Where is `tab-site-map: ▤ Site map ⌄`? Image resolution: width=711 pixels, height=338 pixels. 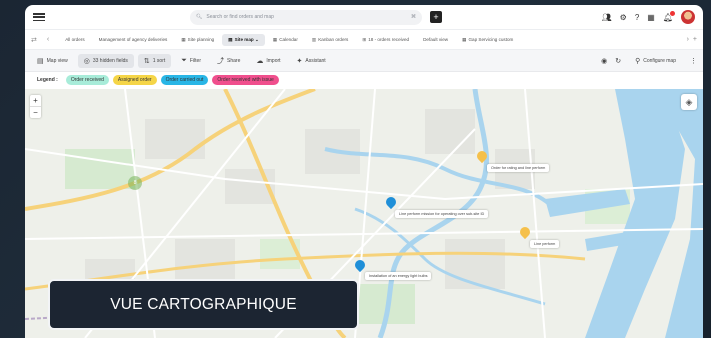 tab-site-map: ▤ Site map ⌄ is located at coordinates (243, 39).